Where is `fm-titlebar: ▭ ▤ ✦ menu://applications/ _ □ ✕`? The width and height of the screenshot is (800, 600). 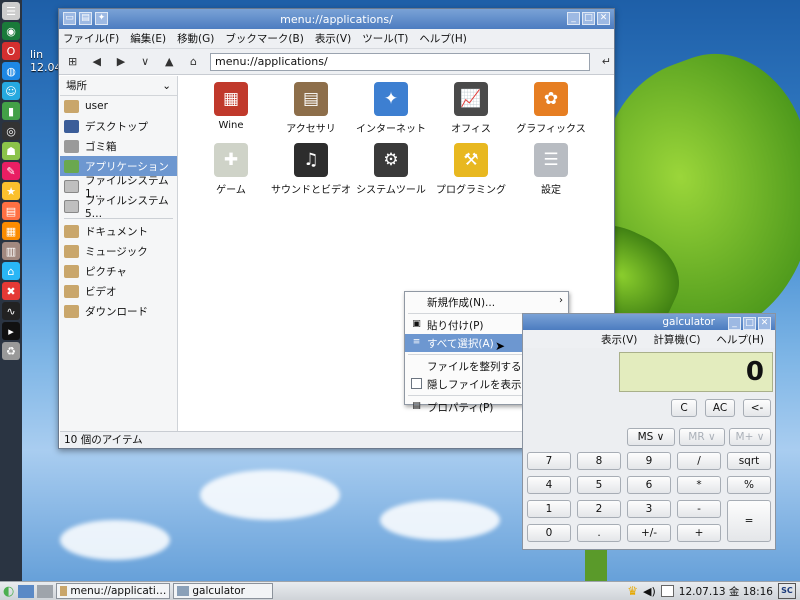
fm-titlebar: ▭ ▤ ✦ menu://applications/ _ □ ✕ is located at coordinates (336, 19).